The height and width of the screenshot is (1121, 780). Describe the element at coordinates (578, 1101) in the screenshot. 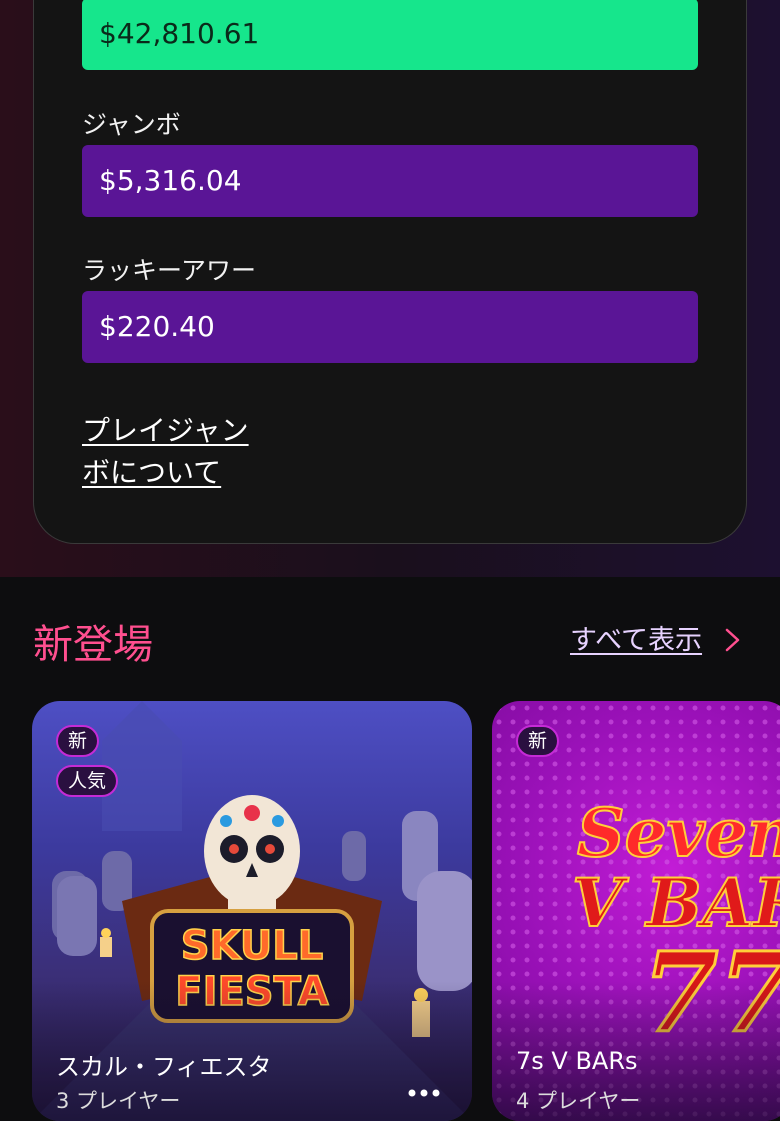

I see `player-count: 4 プレイヤー` at that location.